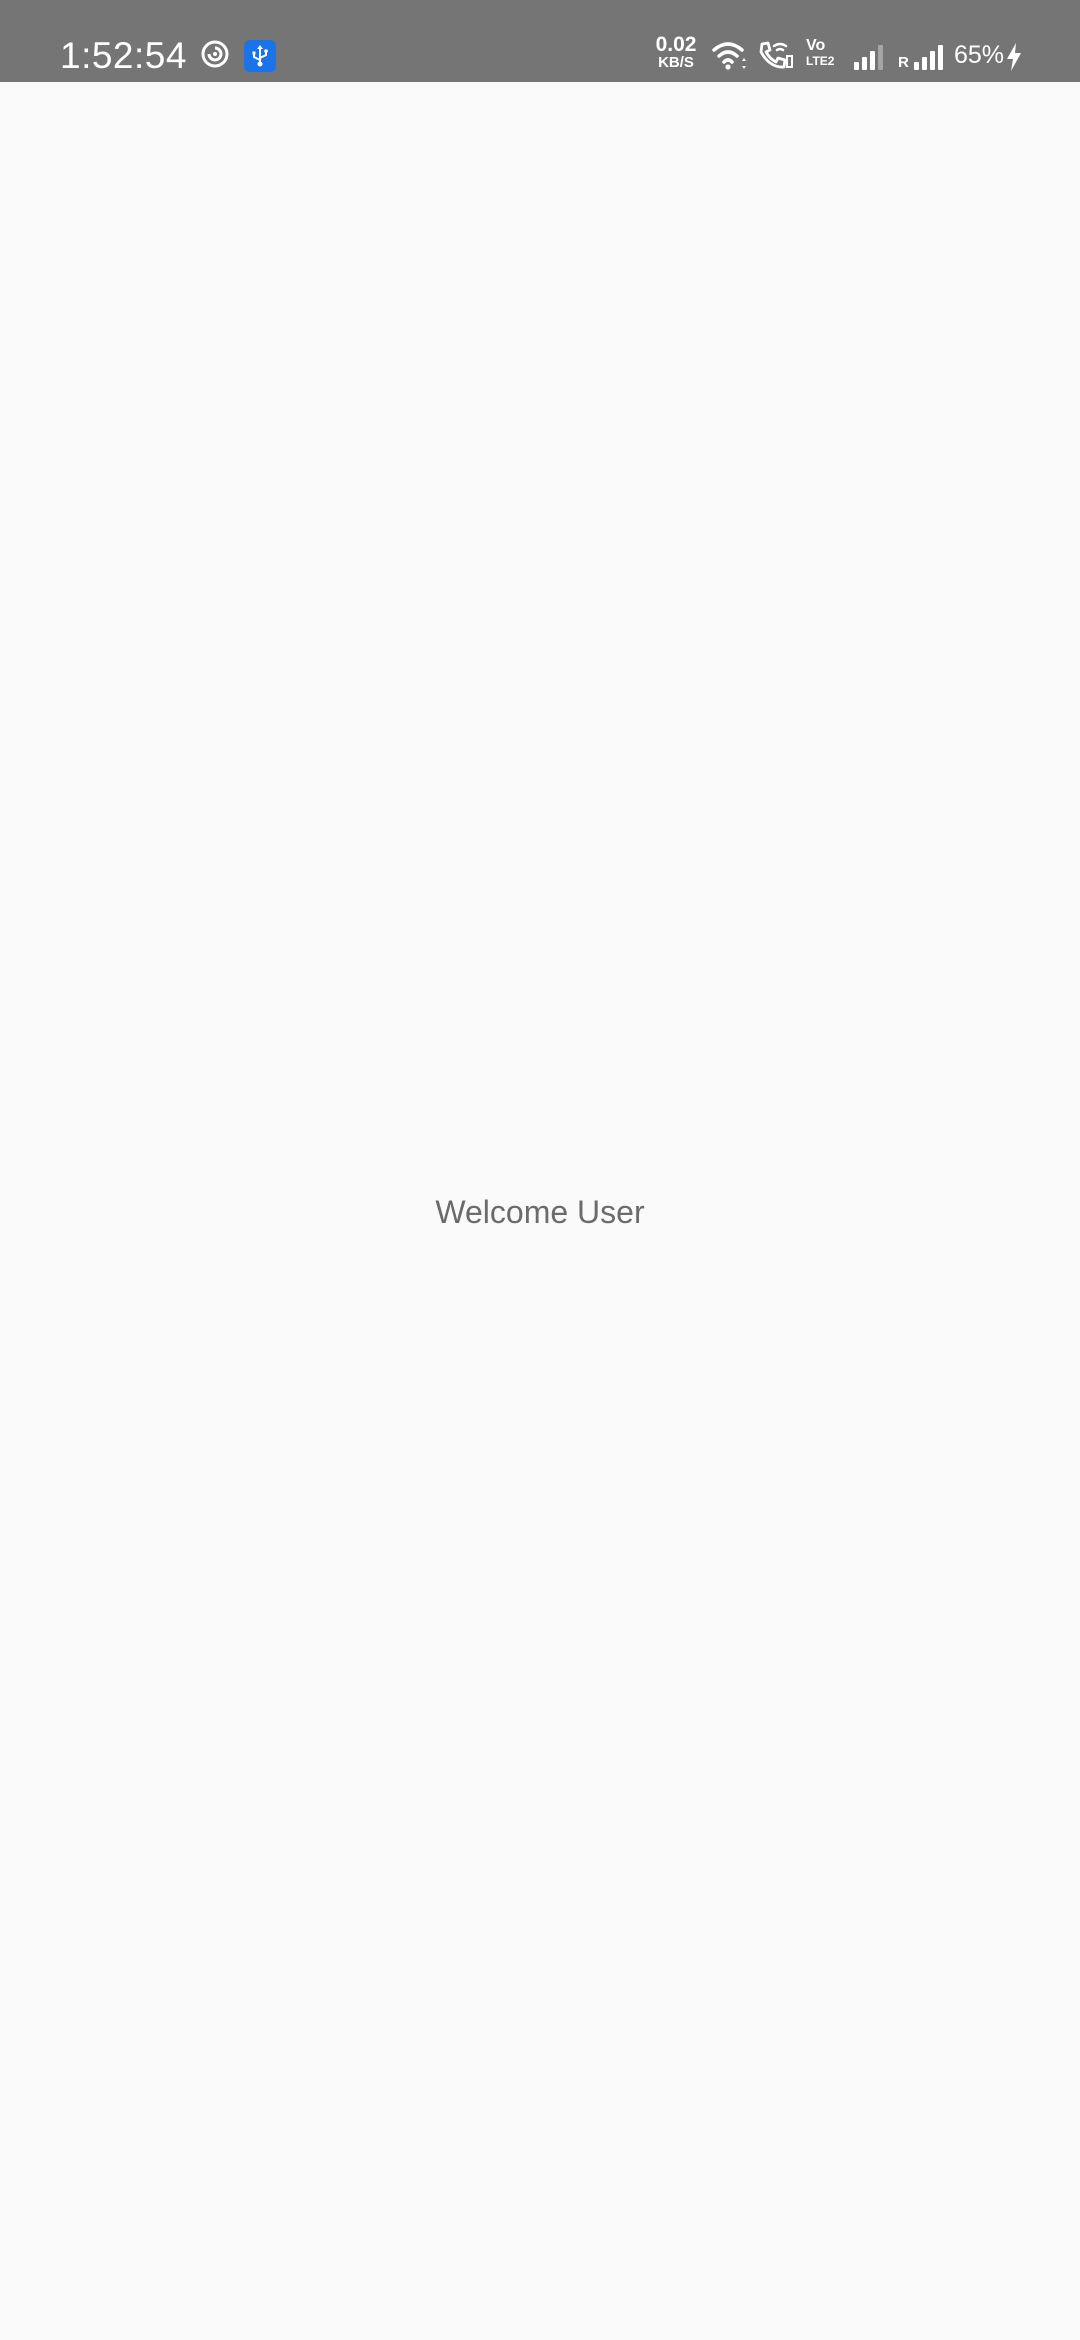  Describe the element at coordinates (820, 61) in the screenshot. I see `volte-label-bottom: LTE2` at that location.